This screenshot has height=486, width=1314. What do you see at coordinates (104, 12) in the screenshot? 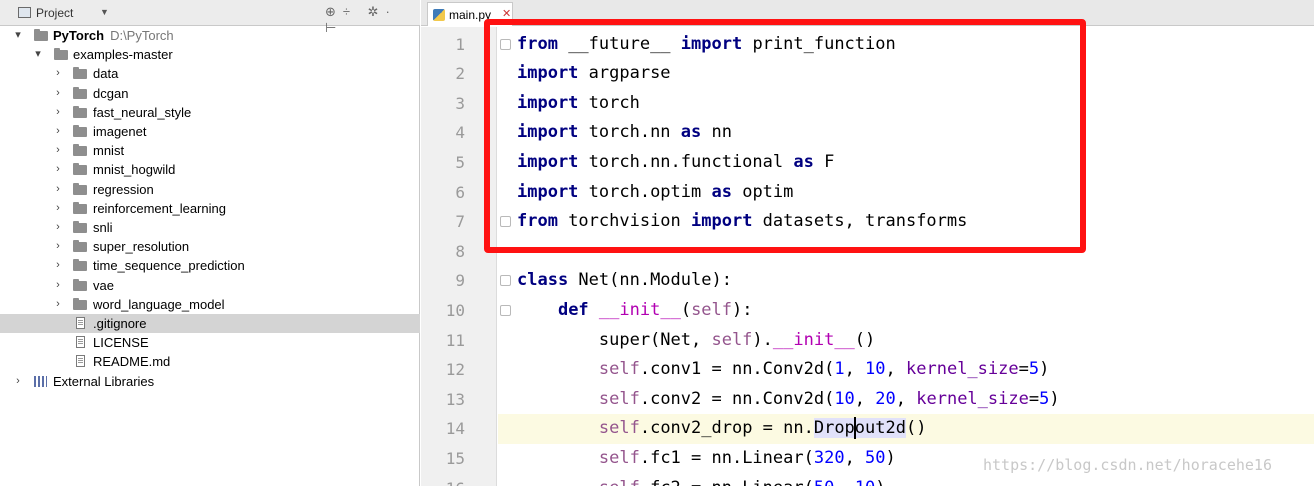
I see `chevron-down-icon: ▼` at bounding box center [104, 12].